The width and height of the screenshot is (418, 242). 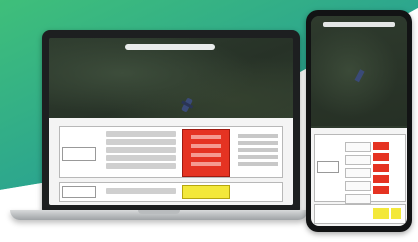 I want to click on note-column, so click(x=258, y=152).